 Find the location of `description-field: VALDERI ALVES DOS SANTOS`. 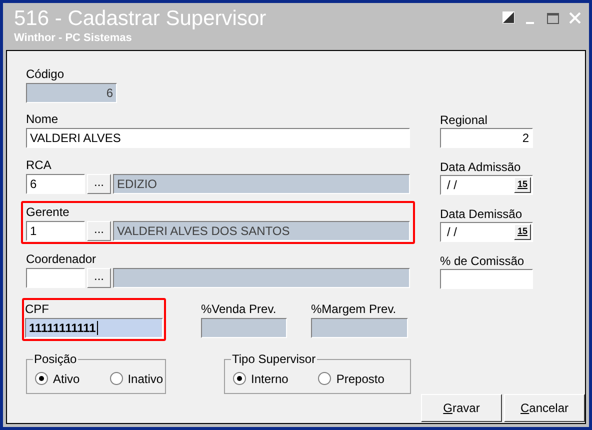

description-field: VALDERI ALVES DOS SANTOS is located at coordinates (261, 231).